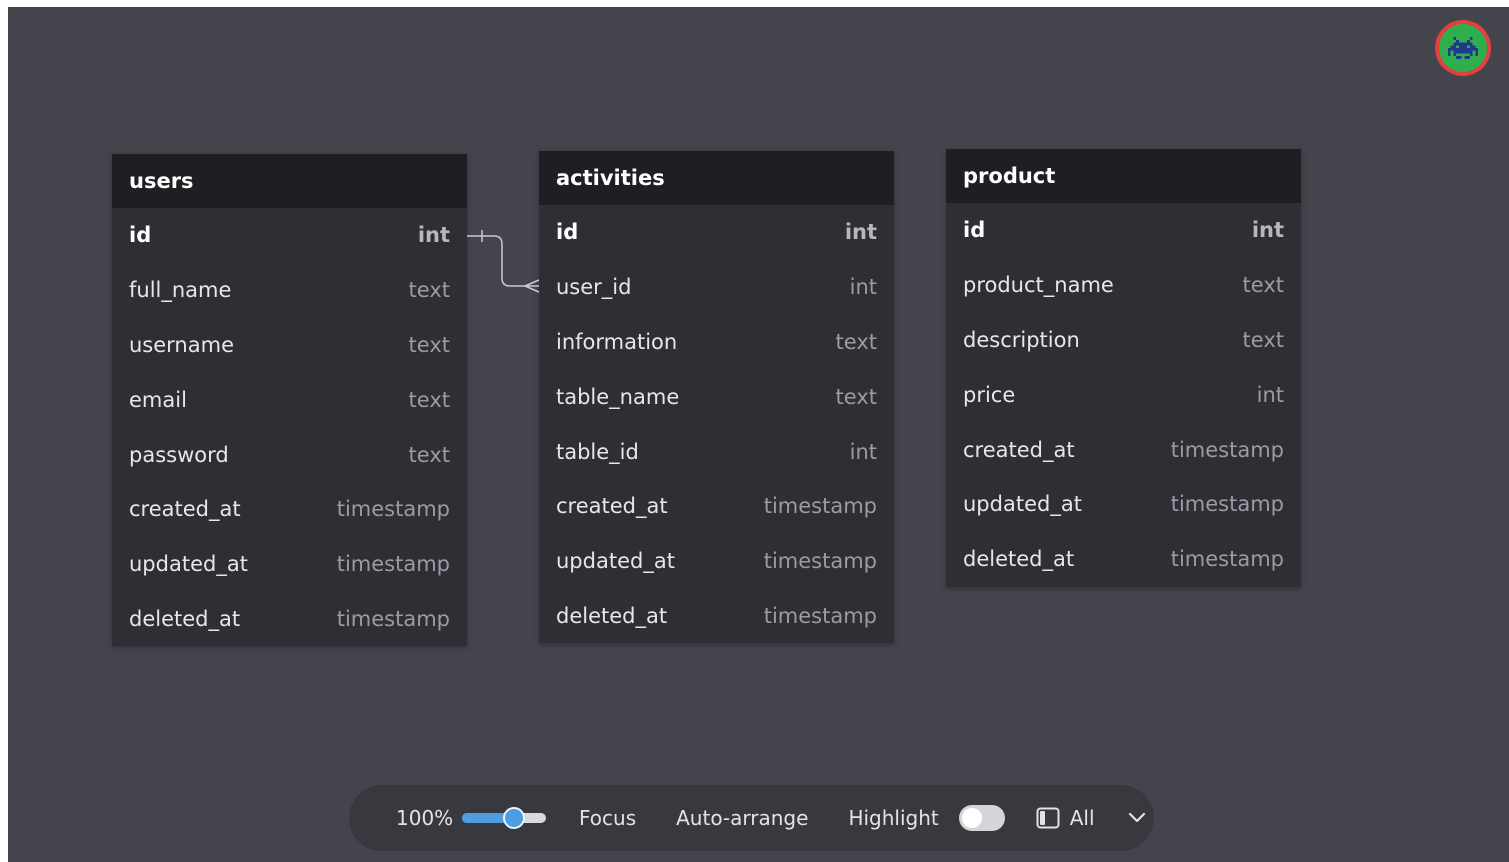  I want to click on zoom-slider-thumb, so click(514, 818).